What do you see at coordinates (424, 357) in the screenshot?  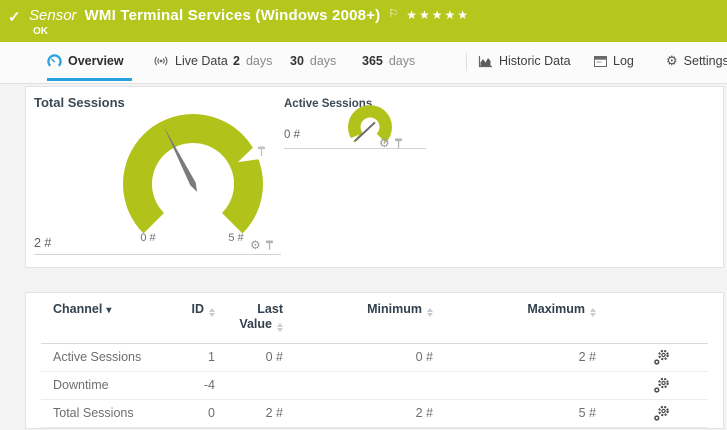 I see `channel-minimum: 0 #` at bounding box center [424, 357].